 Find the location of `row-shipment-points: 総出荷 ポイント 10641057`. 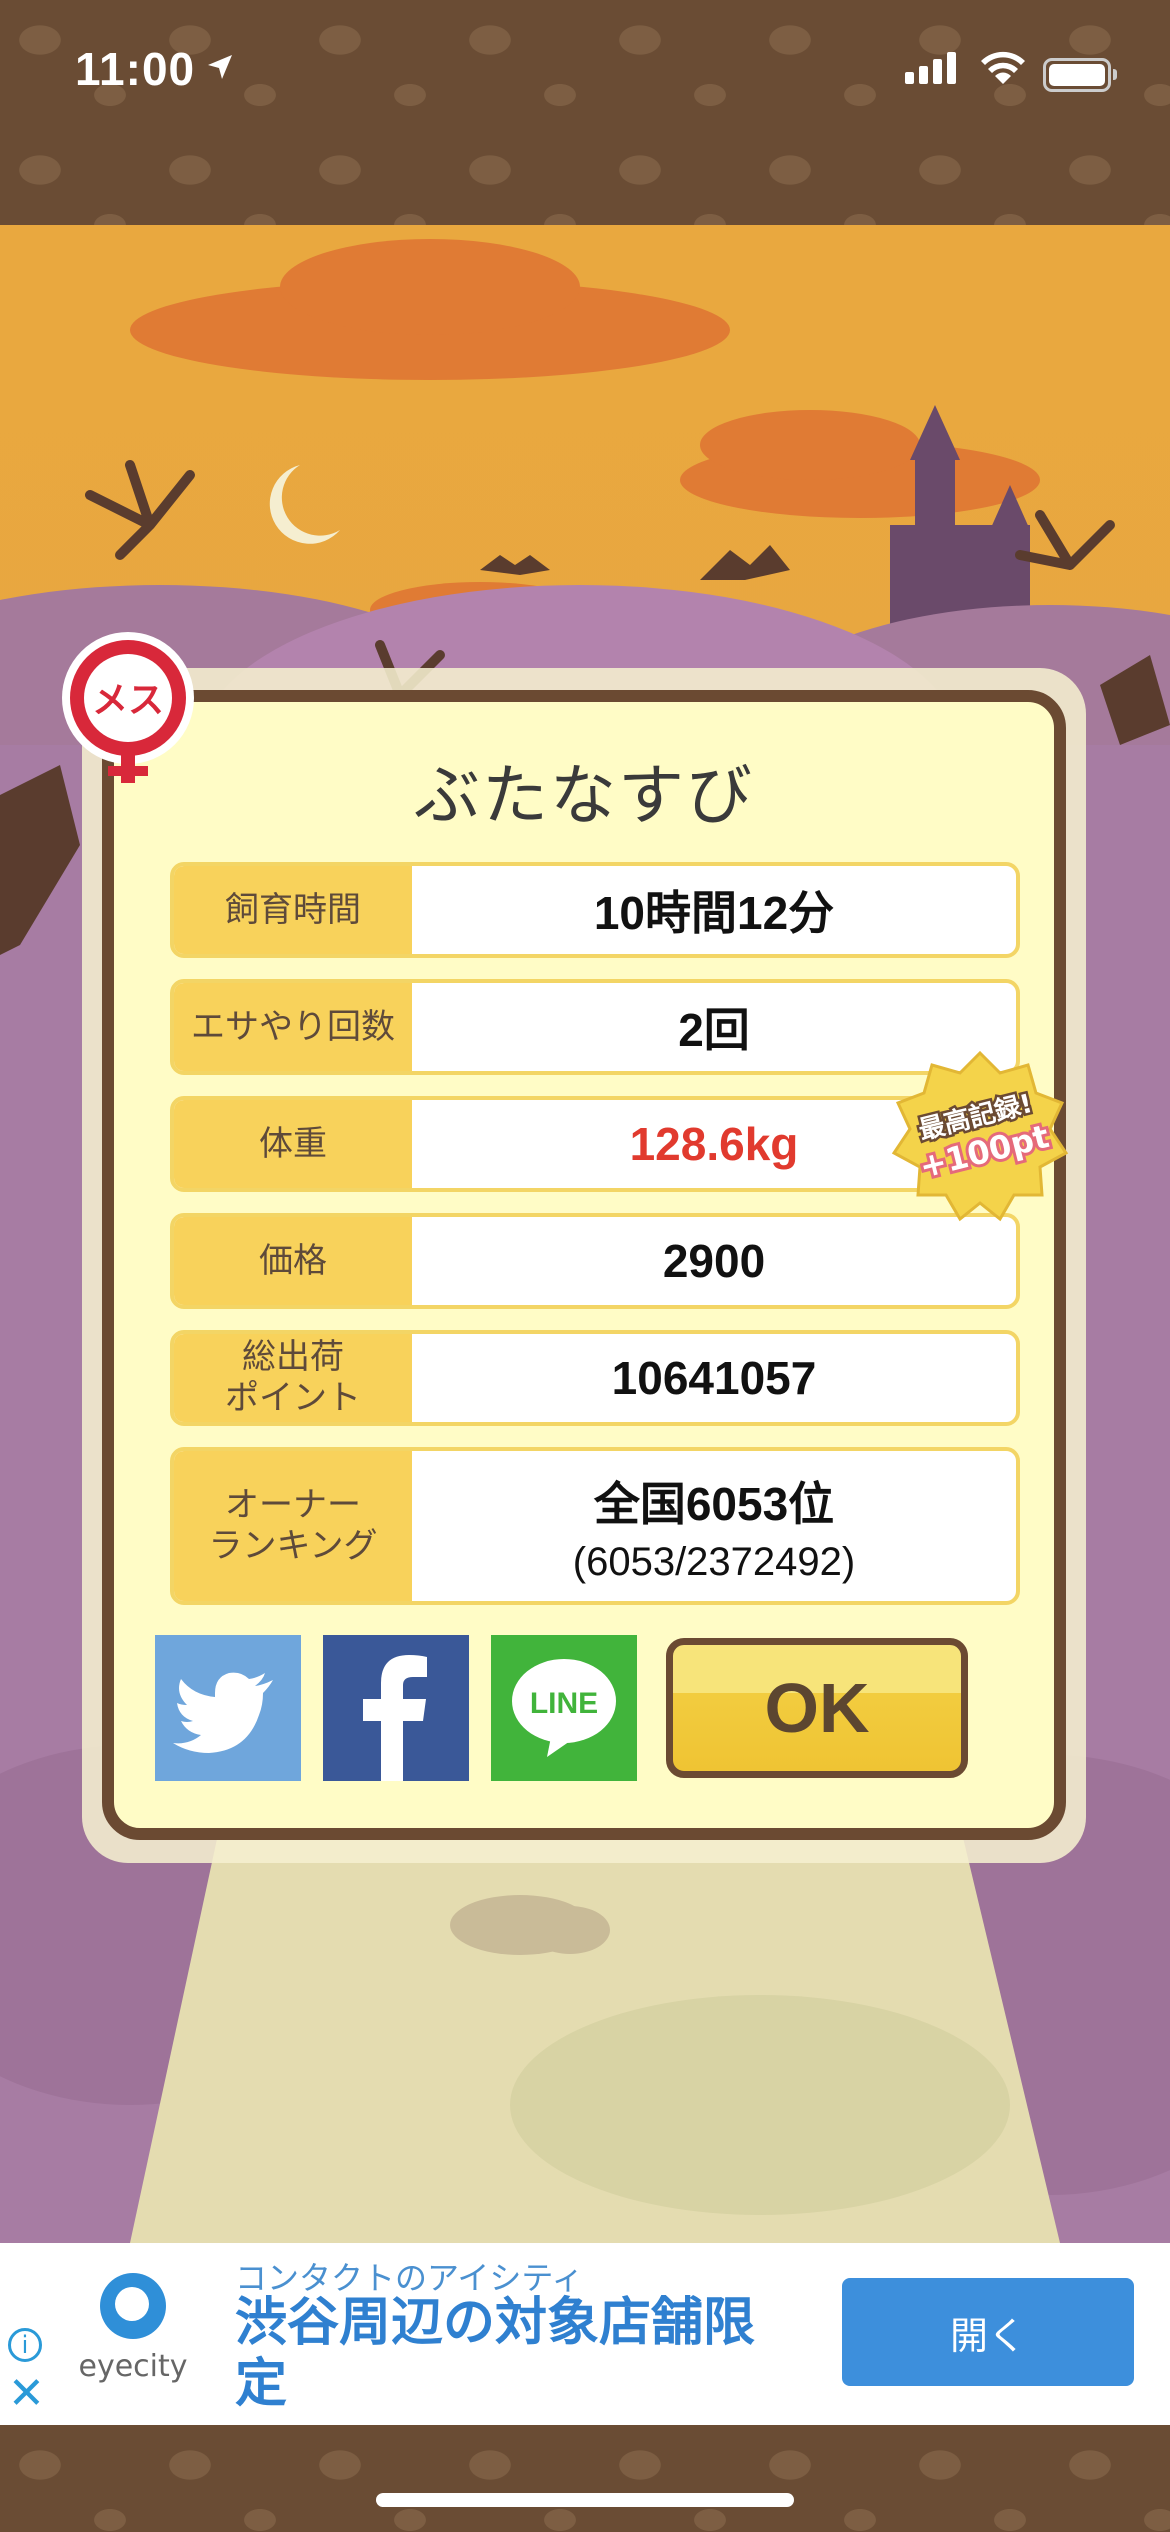

row-shipment-points: 総出荷 ポイント 10641057 is located at coordinates (595, 1378).